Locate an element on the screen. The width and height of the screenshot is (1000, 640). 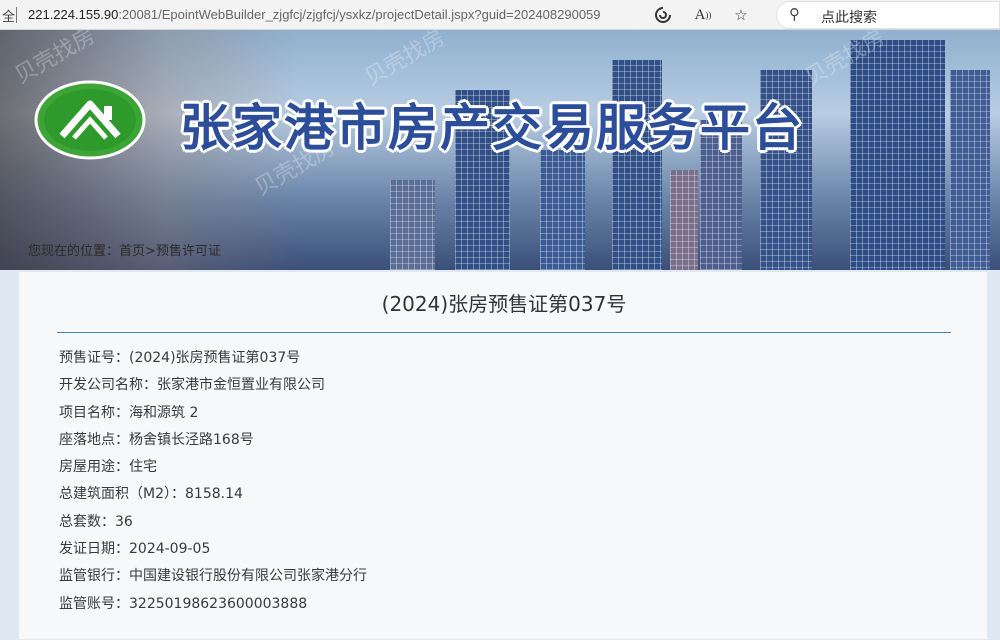
field-value: 8158.14 is located at coordinates (214, 494).